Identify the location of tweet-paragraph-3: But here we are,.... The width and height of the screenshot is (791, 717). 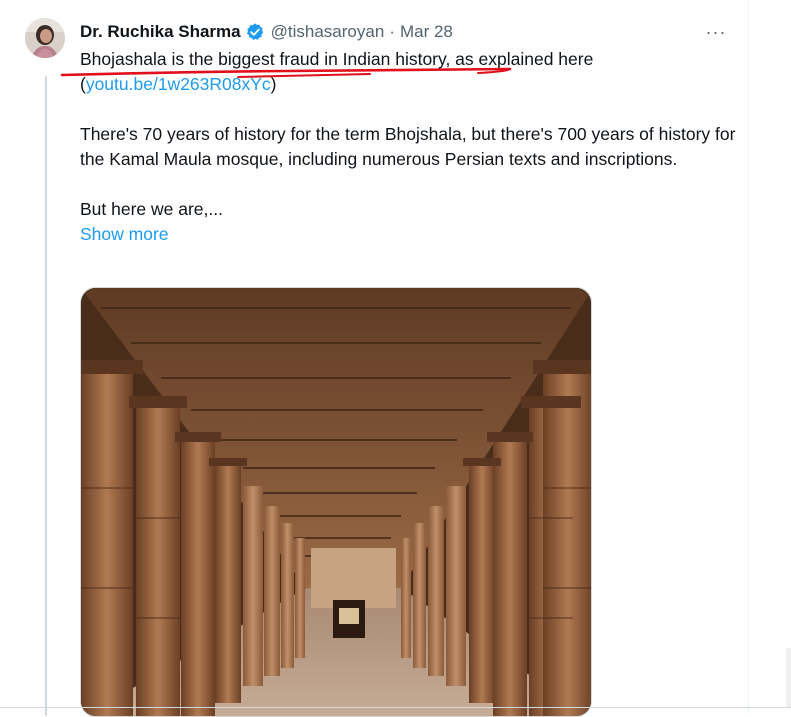
(151, 209).